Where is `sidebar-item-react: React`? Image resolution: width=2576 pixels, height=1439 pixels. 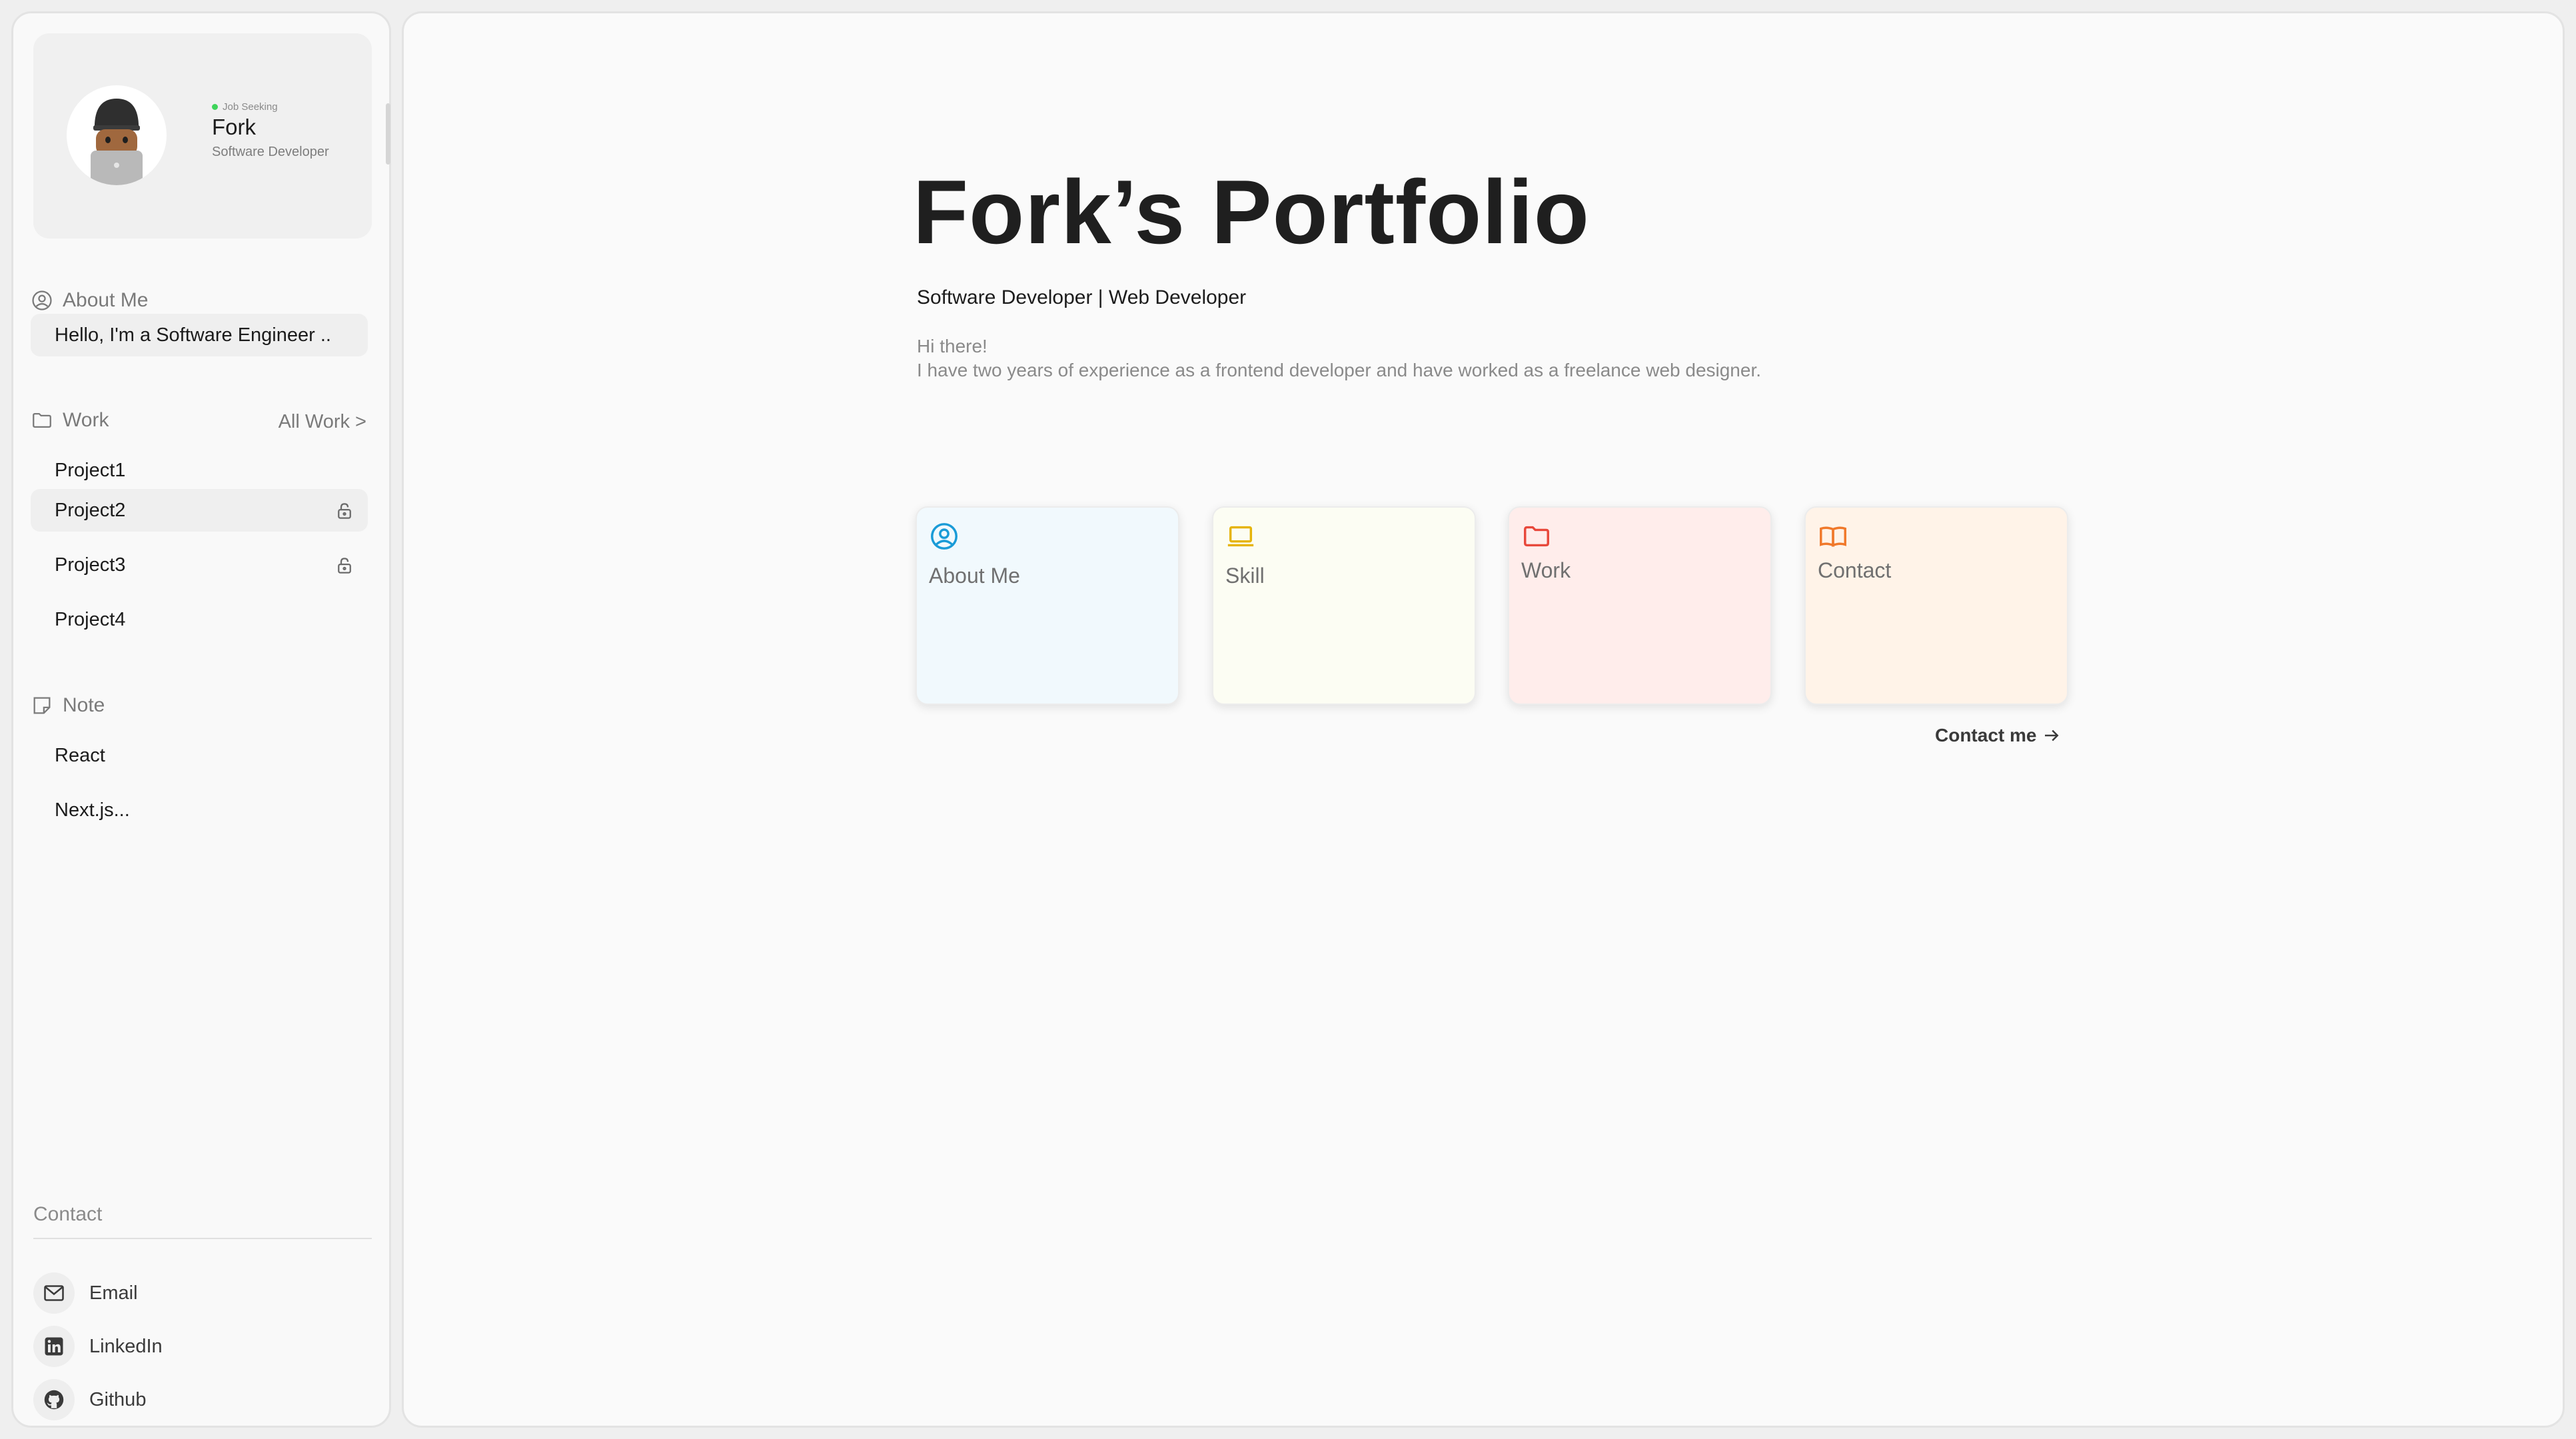 sidebar-item-react: React is located at coordinates (199, 756).